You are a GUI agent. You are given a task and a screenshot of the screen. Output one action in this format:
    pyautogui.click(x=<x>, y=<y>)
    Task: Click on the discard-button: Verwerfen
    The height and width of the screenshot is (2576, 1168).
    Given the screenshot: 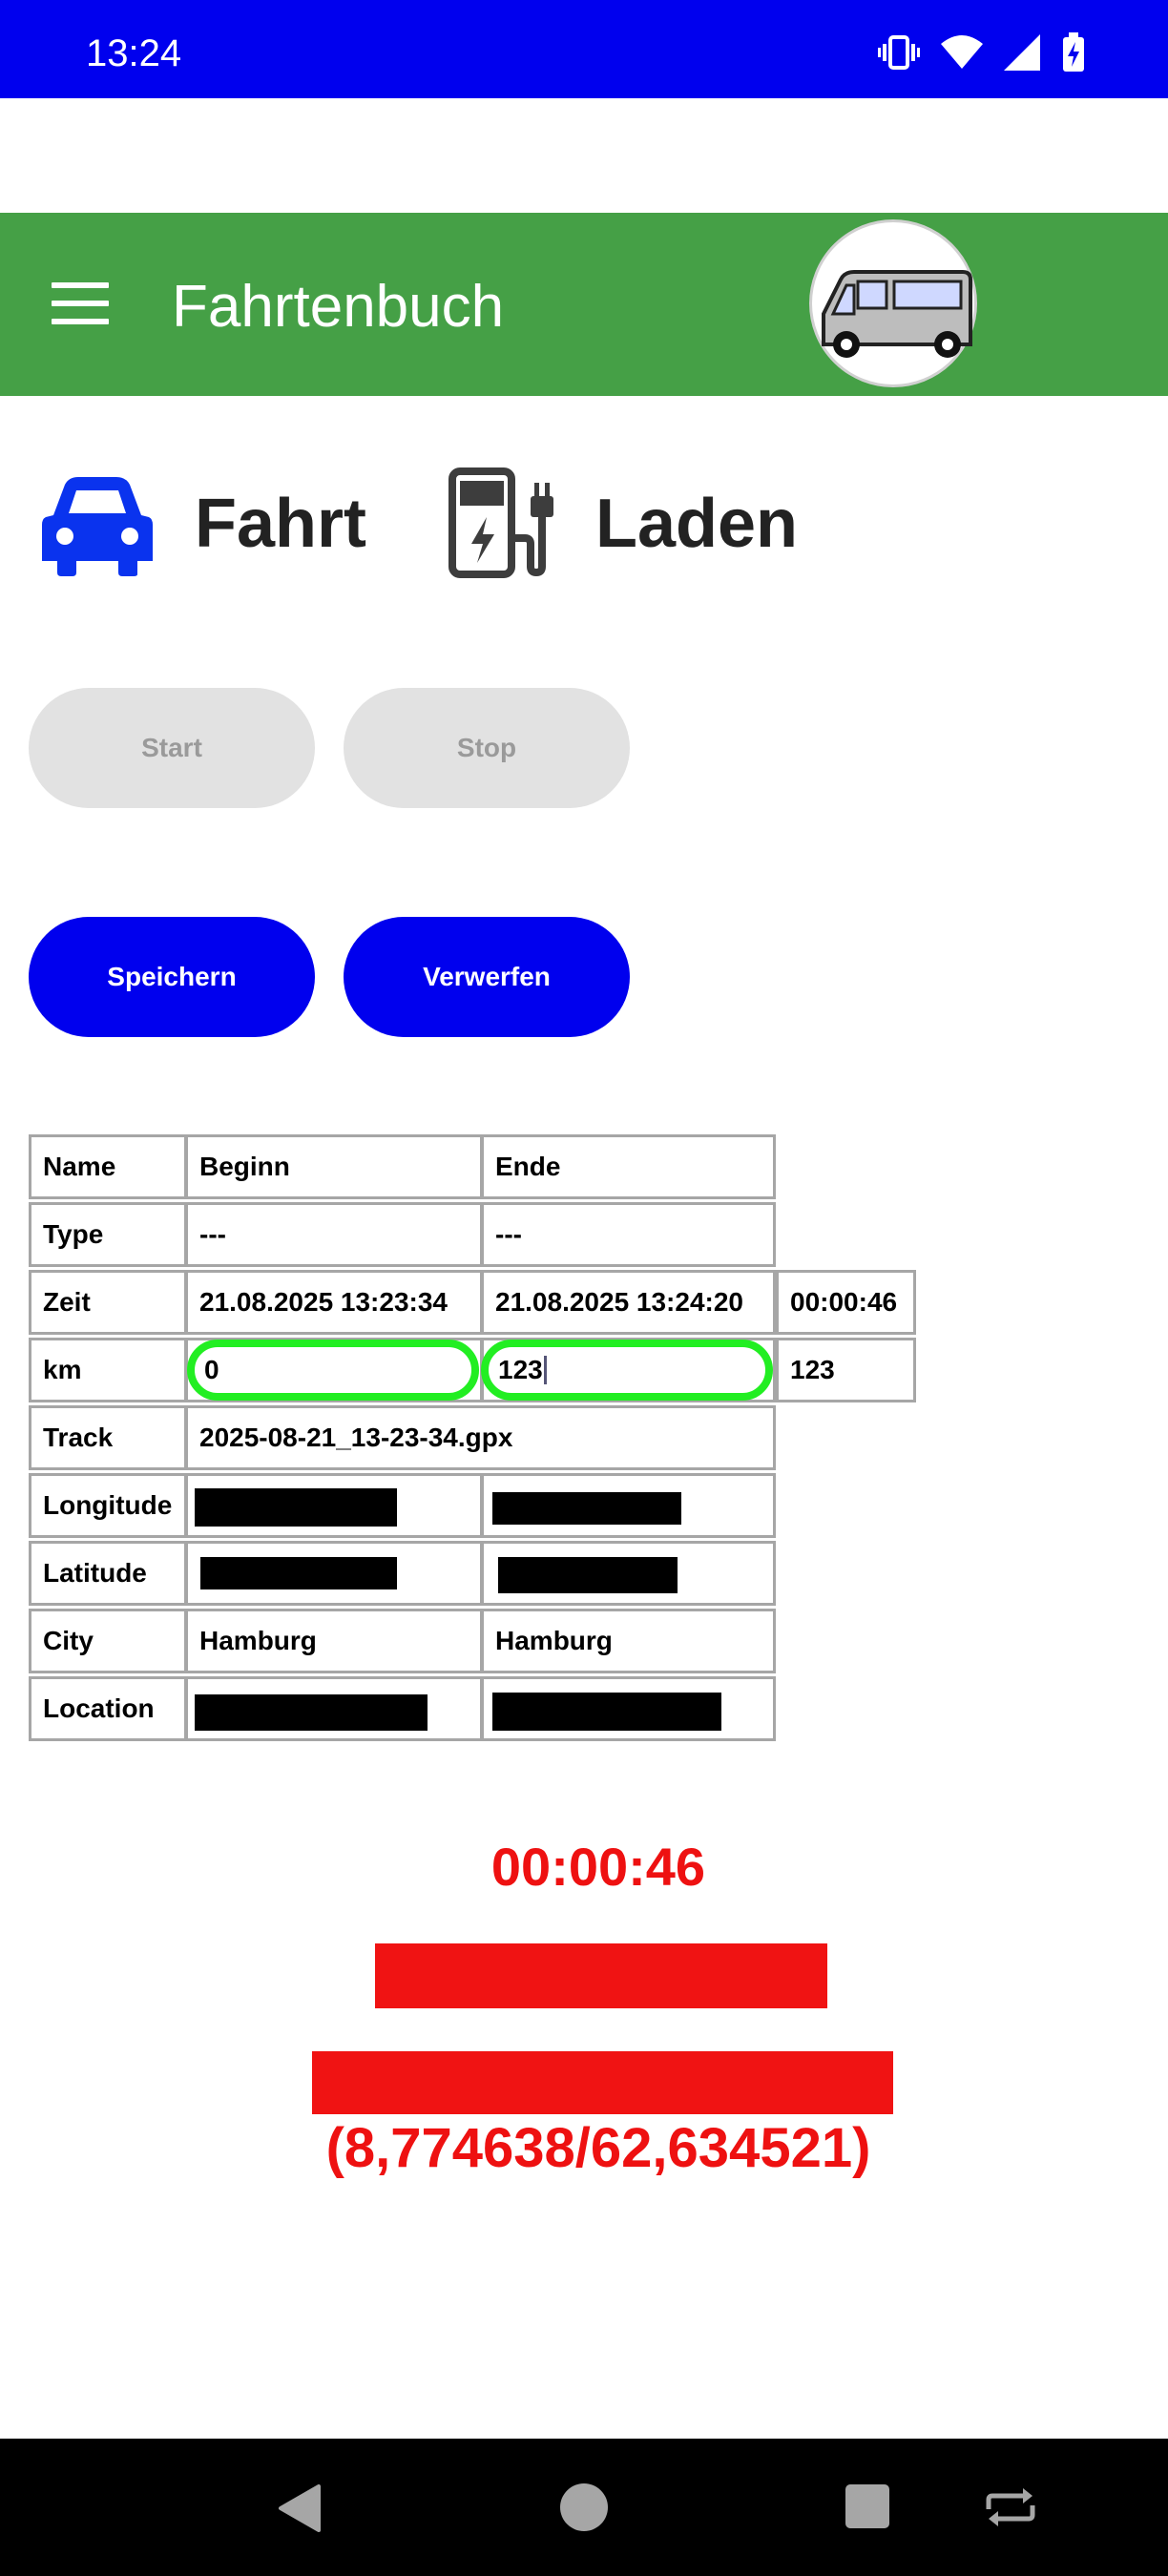 What is the action you would take?
    pyautogui.click(x=487, y=977)
    